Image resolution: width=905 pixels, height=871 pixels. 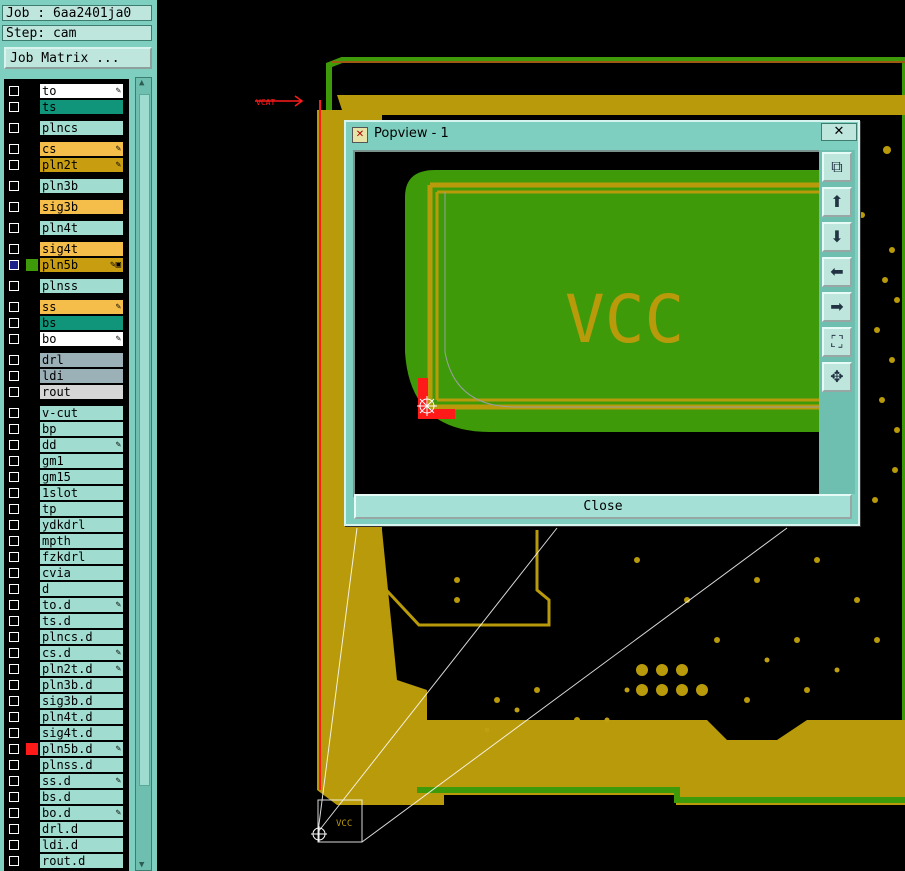 What do you see at coordinates (603, 506) in the screenshot?
I see `popview-close-button: Close` at bounding box center [603, 506].